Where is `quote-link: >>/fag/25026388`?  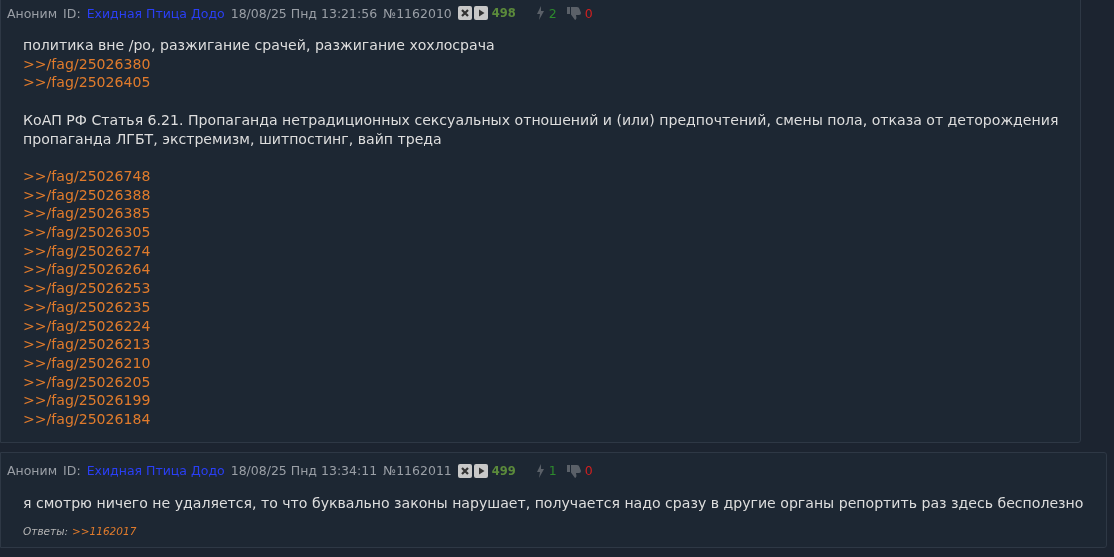 quote-link: >>/fag/25026388 is located at coordinates (87, 195).